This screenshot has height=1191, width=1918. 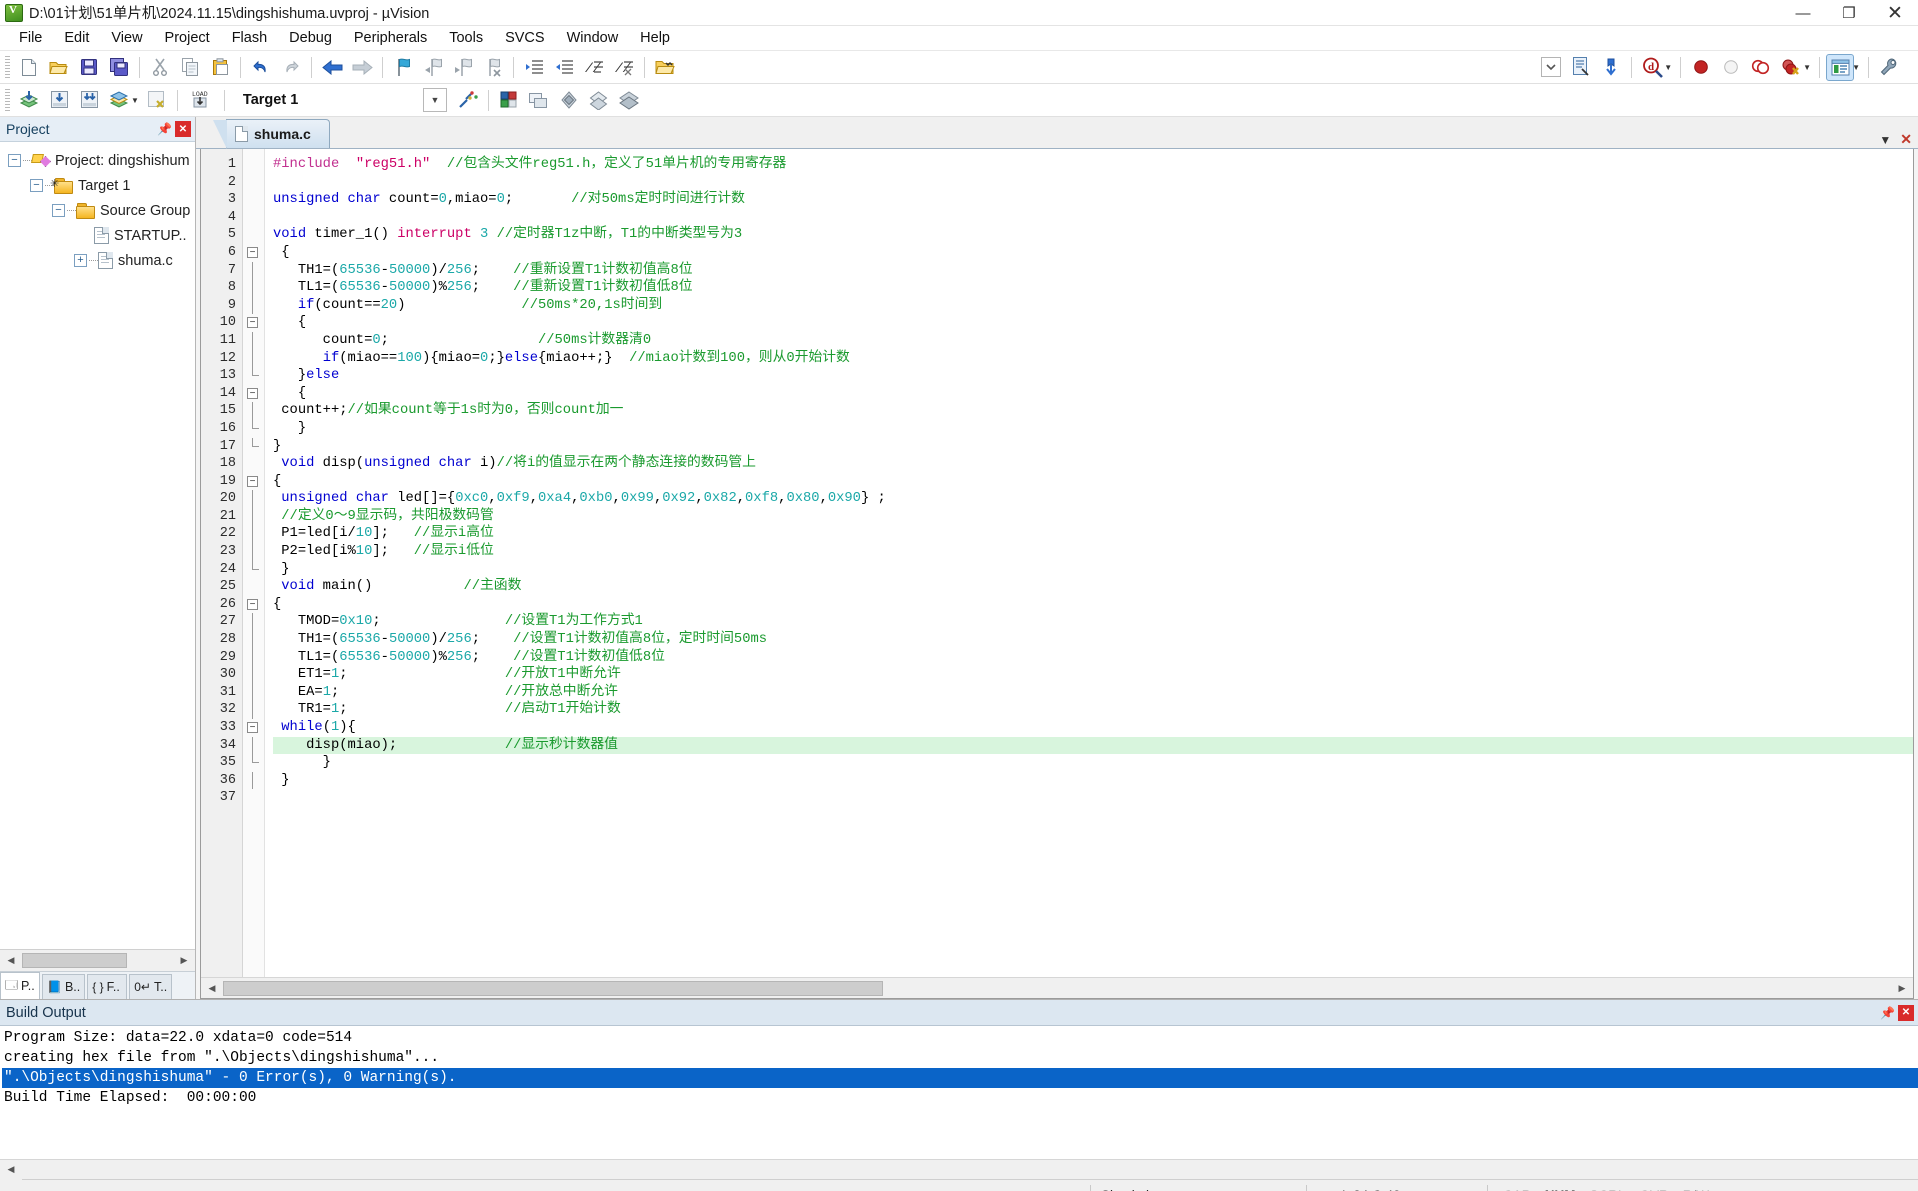 What do you see at coordinates (599, 100) in the screenshot?
I see `pack-installer-icon` at bounding box center [599, 100].